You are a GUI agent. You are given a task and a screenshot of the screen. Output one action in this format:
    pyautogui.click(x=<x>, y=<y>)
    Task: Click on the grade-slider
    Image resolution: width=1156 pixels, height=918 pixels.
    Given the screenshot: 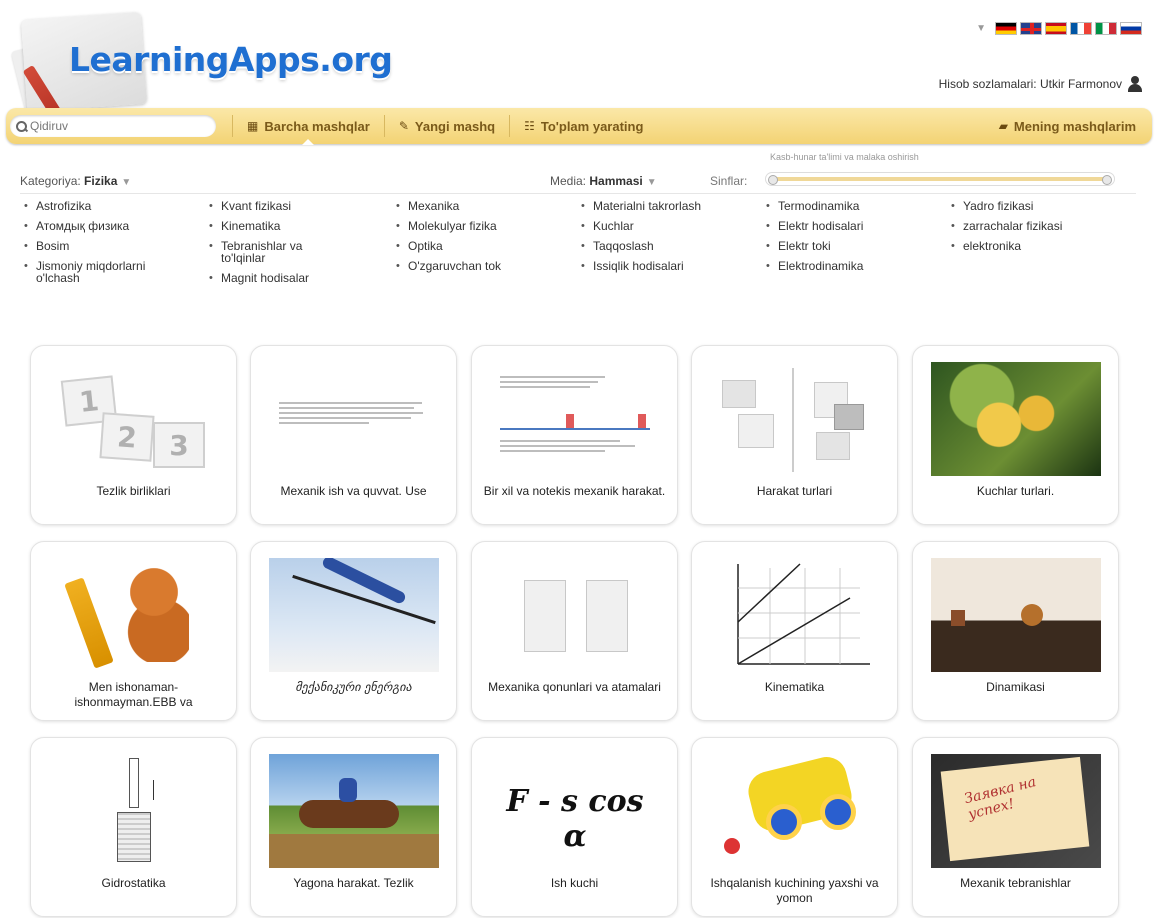 What is the action you would take?
    pyautogui.click(x=940, y=179)
    